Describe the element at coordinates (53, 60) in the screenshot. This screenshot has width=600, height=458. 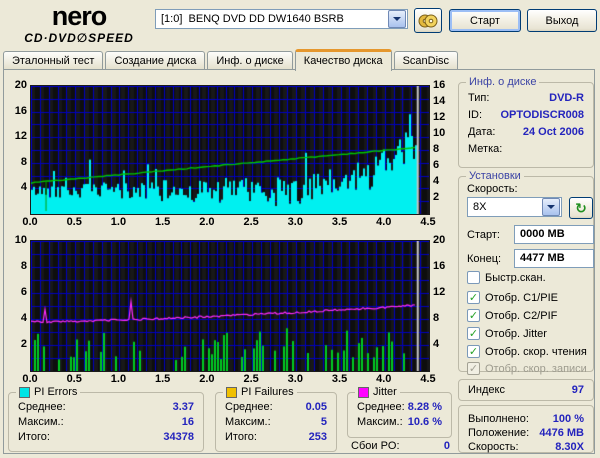
I see `tab-0: Эталонный тест` at that location.